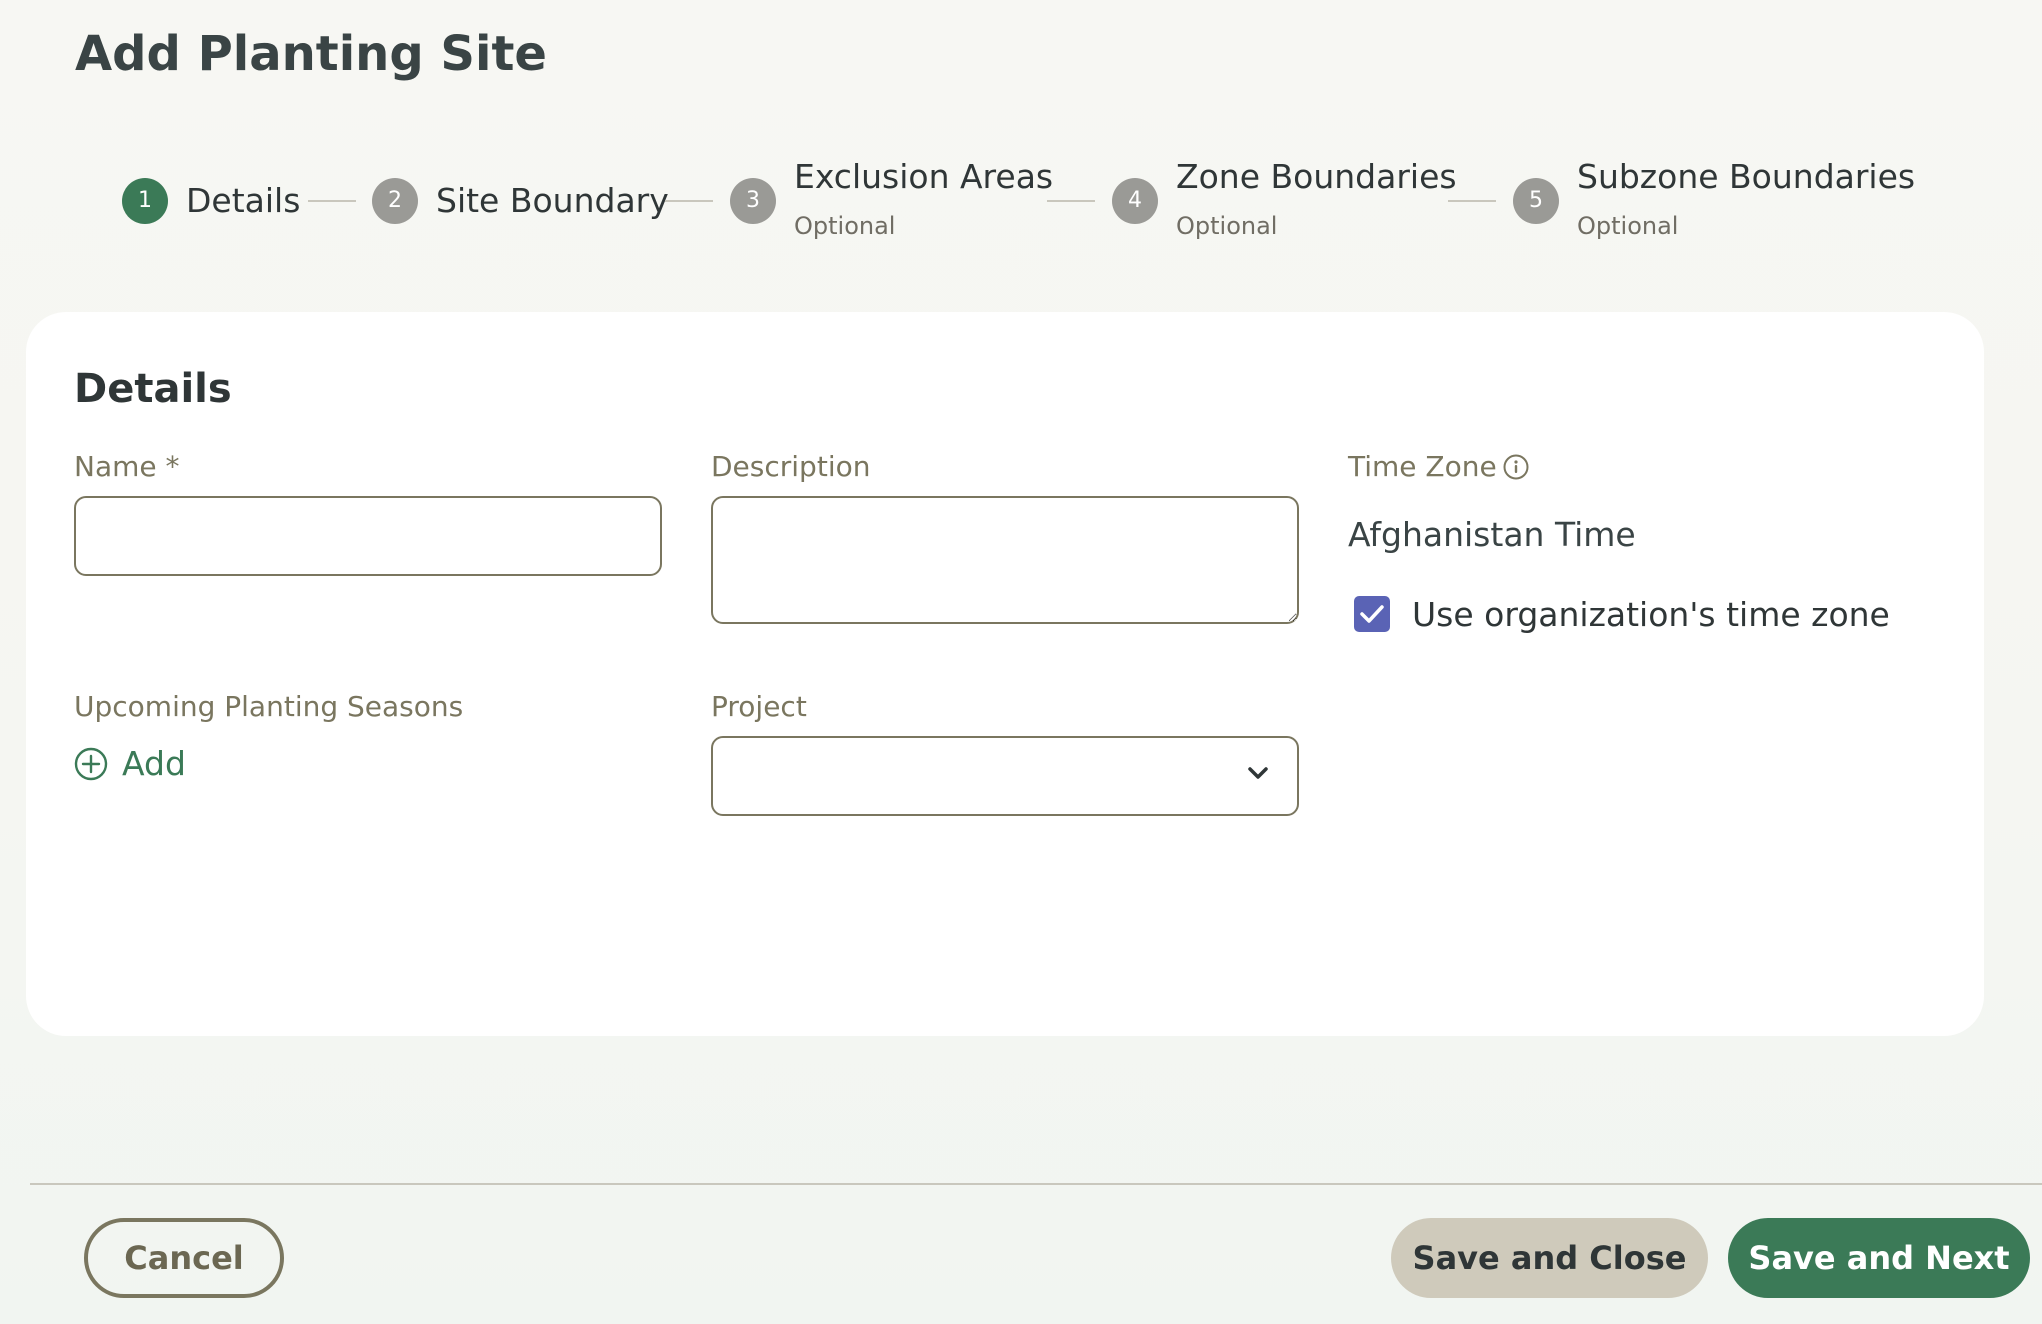  I want to click on check-icon, so click(1372, 614).